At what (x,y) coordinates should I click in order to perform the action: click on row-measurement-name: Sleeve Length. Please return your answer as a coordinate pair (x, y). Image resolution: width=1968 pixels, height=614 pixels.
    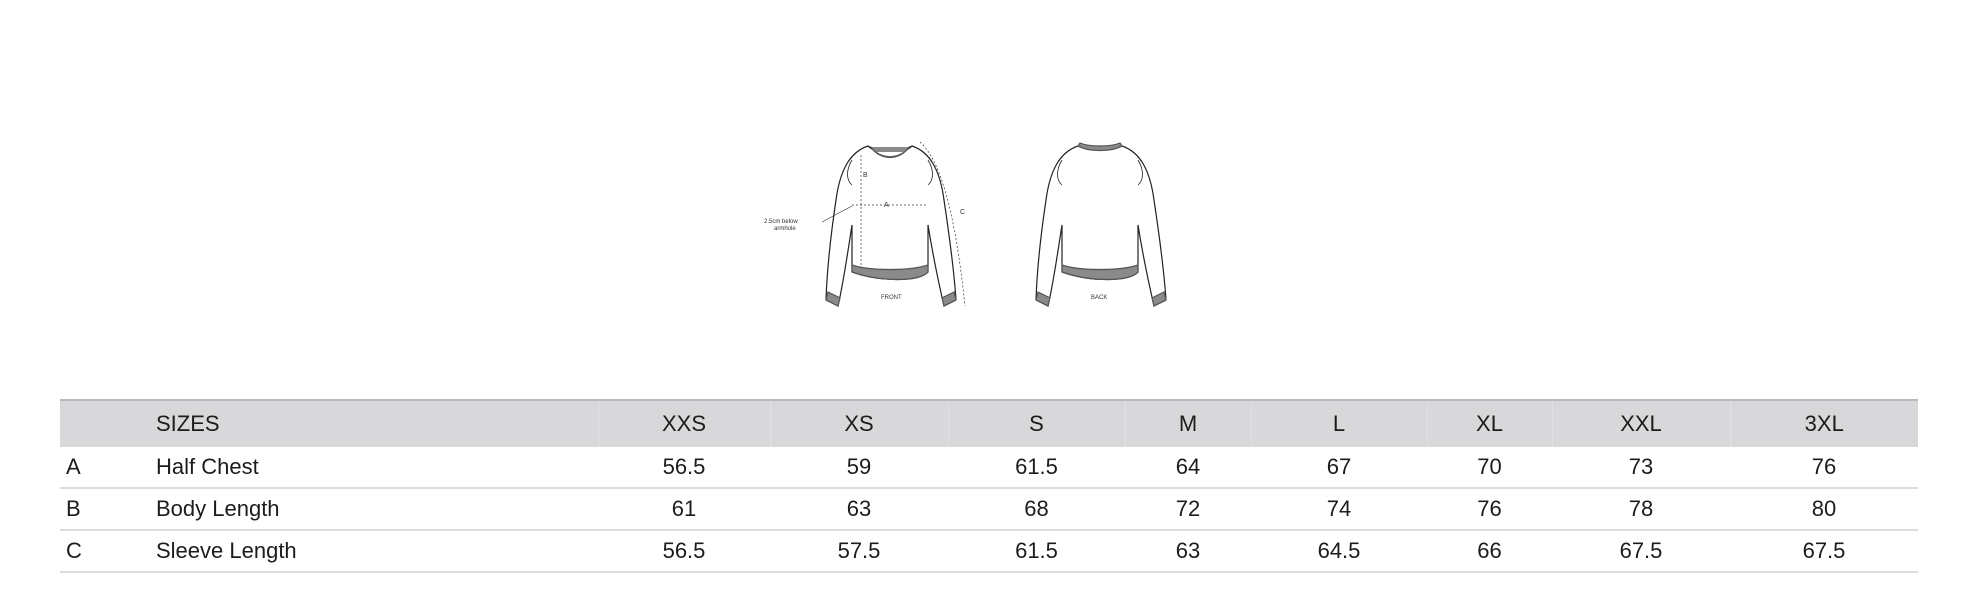
    Looking at the image, I should click on (373, 551).